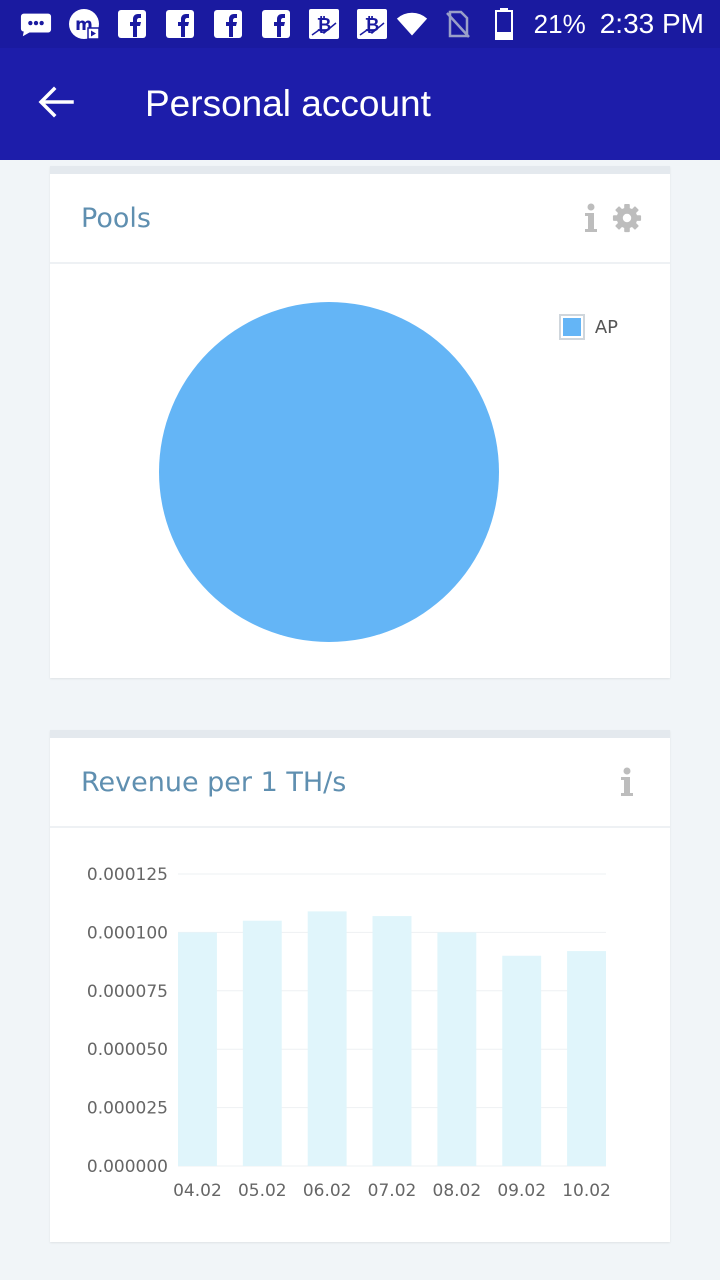 This screenshot has width=720, height=1280. Describe the element at coordinates (627, 218) in the screenshot. I see `gear-icon` at that location.